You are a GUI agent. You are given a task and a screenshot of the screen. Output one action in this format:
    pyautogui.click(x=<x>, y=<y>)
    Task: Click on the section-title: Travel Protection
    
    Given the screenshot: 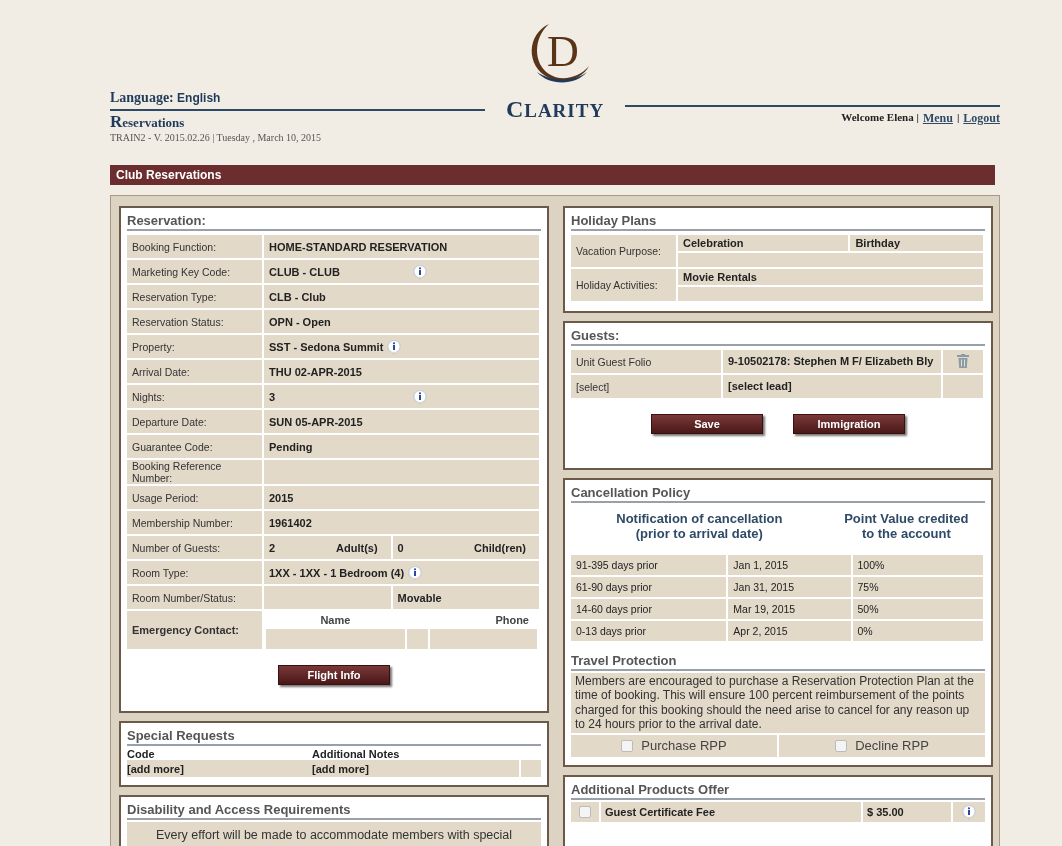 What is the action you would take?
    pyautogui.click(x=778, y=662)
    